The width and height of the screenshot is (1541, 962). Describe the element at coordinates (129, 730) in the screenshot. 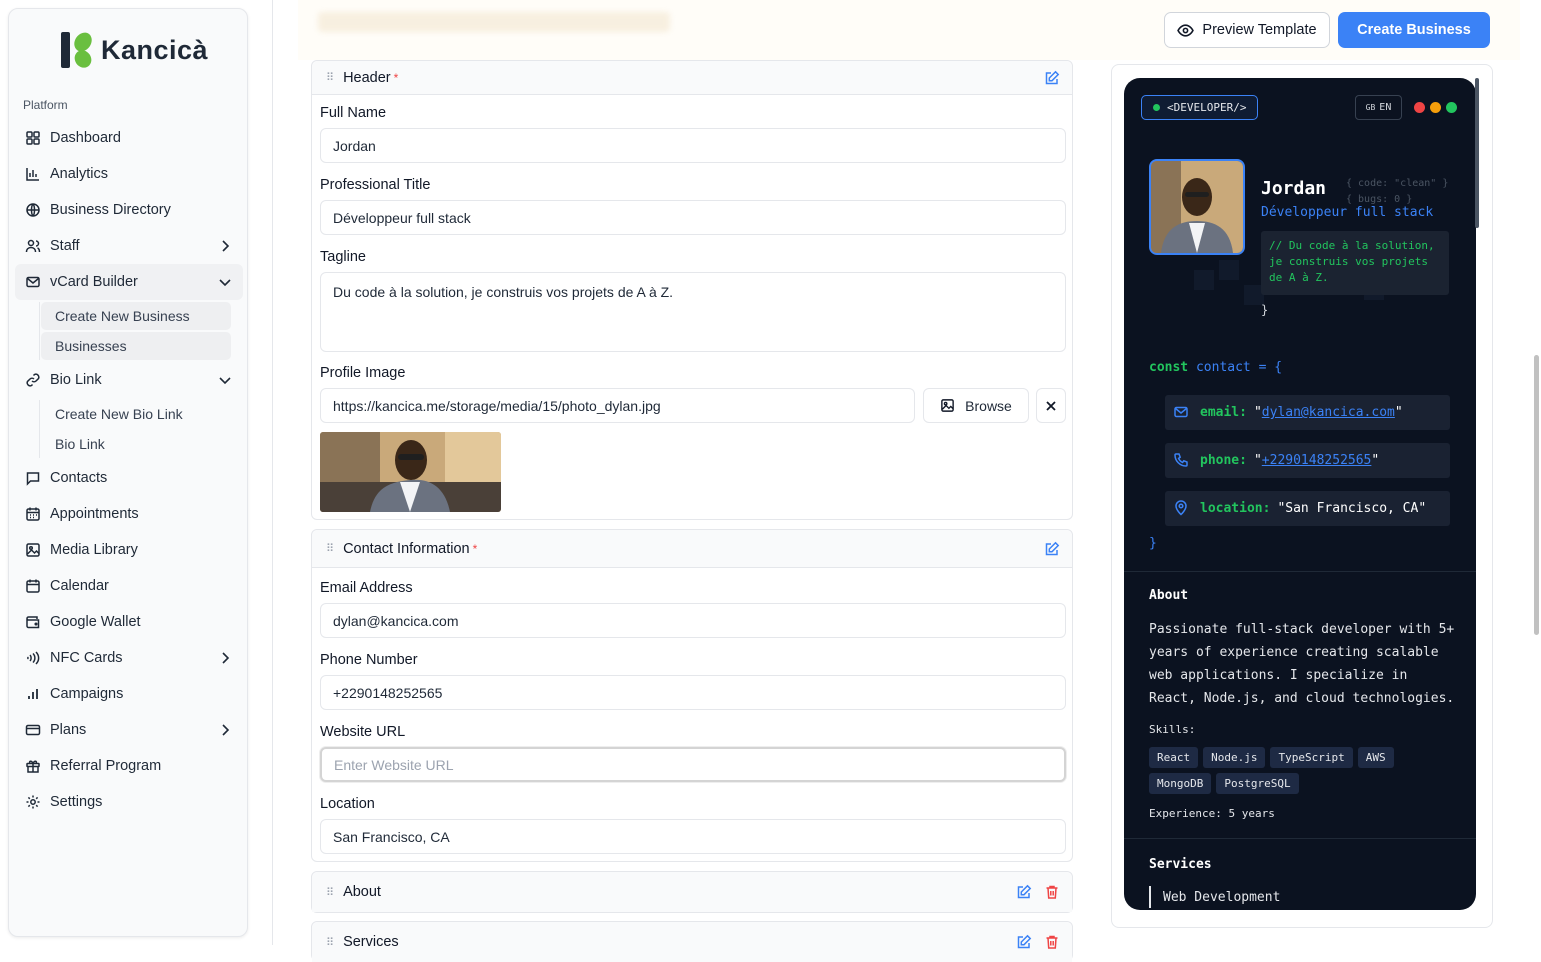

I see `sidebar-item-plans: Plans` at that location.